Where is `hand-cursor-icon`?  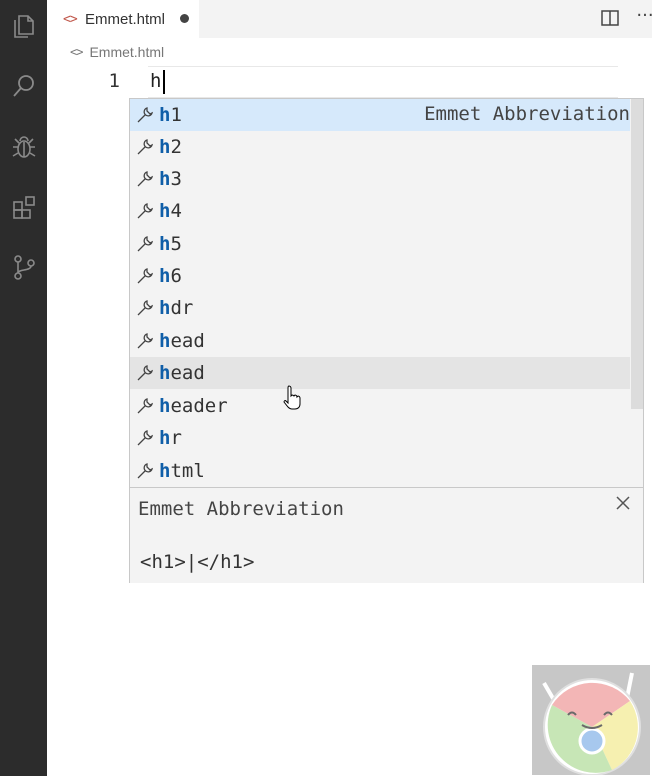
hand-cursor-icon is located at coordinates (292, 397).